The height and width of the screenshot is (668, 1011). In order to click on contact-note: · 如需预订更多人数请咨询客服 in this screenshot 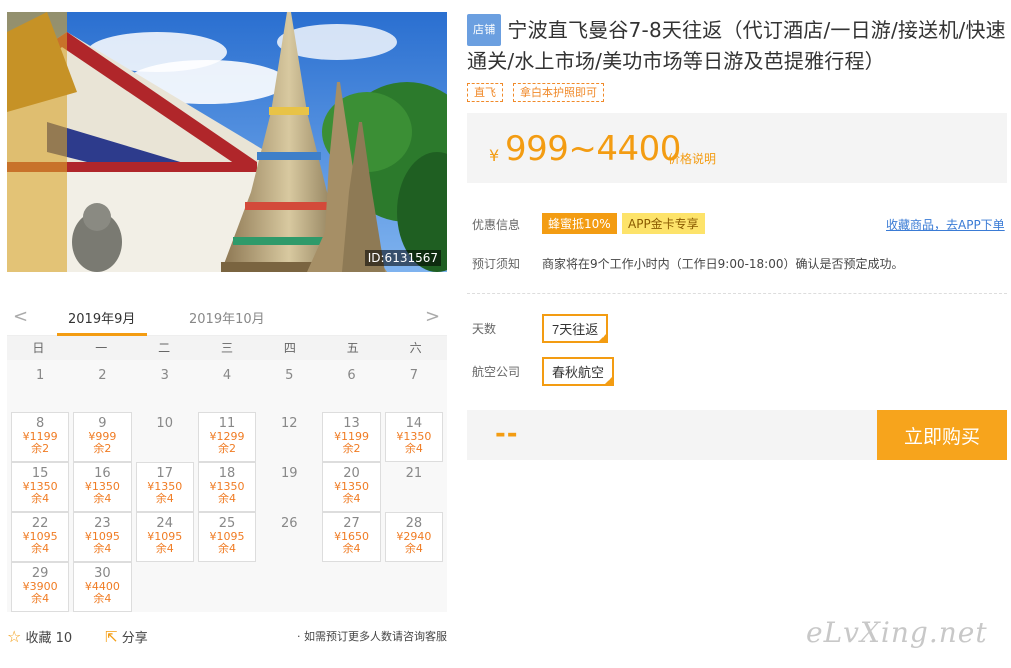, I will do `click(372, 636)`.